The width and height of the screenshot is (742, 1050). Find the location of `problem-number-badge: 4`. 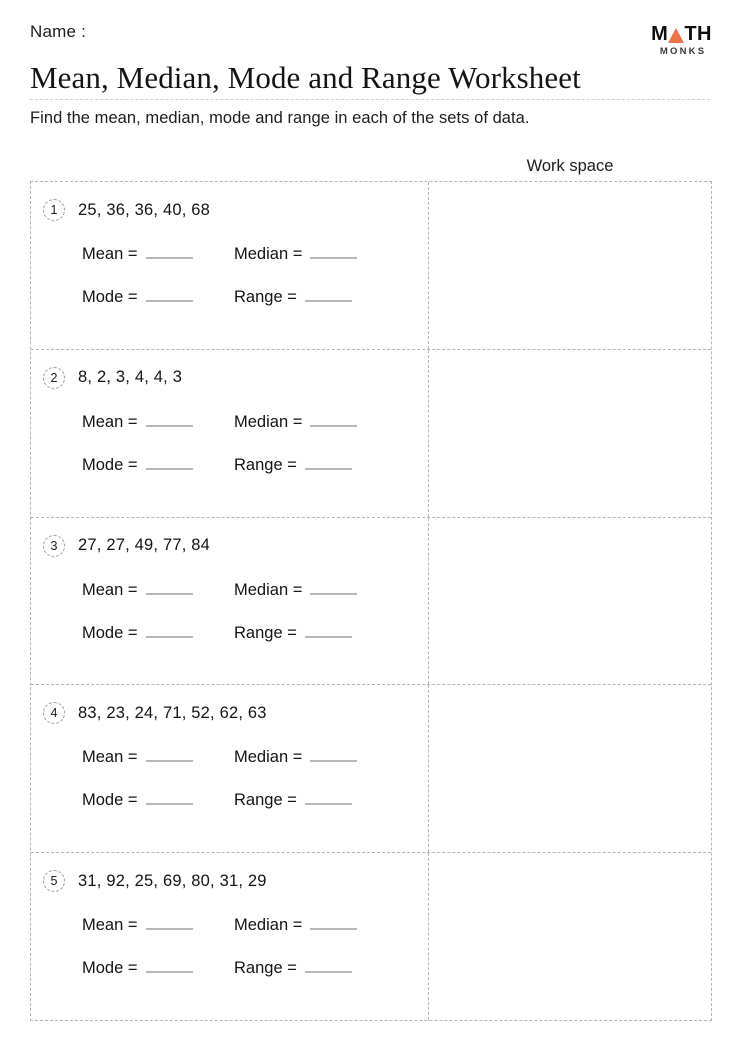

problem-number-badge: 4 is located at coordinates (54, 713).